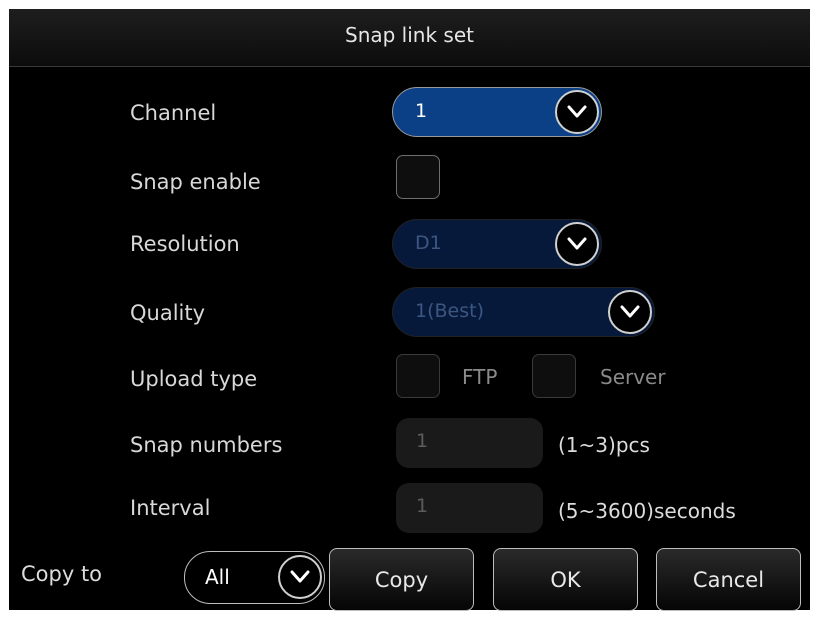 This screenshot has width=819, height=619. What do you see at coordinates (418, 177) in the screenshot?
I see `snap-enable-checkbox` at bounding box center [418, 177].